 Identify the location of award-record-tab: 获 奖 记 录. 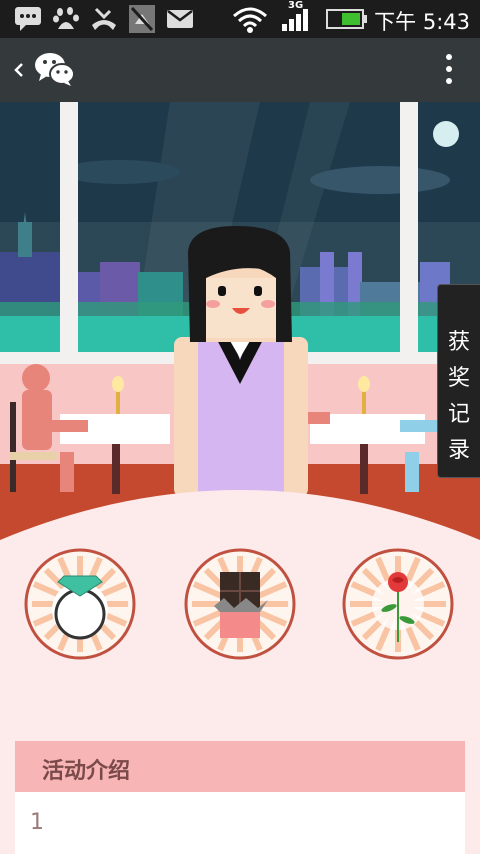
(458, 381).